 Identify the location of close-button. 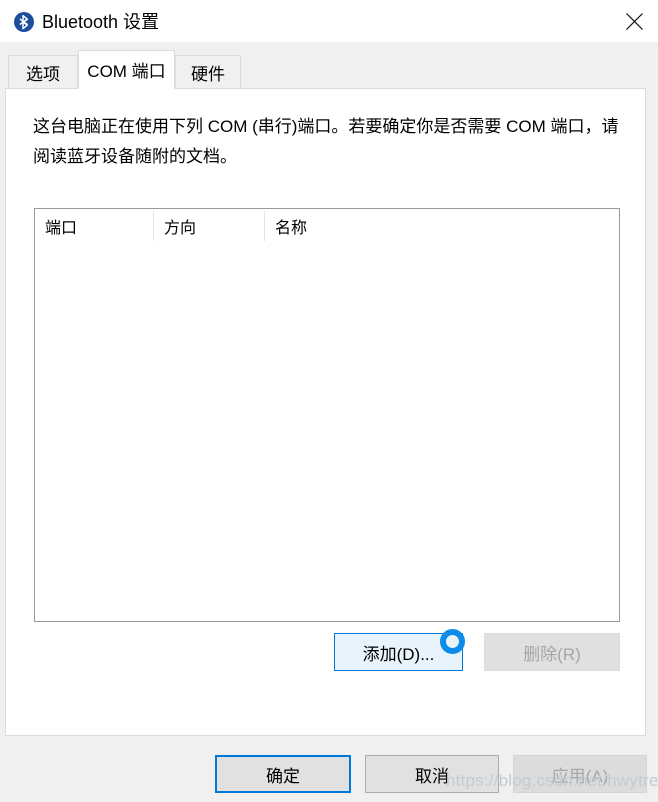
(634, 21).